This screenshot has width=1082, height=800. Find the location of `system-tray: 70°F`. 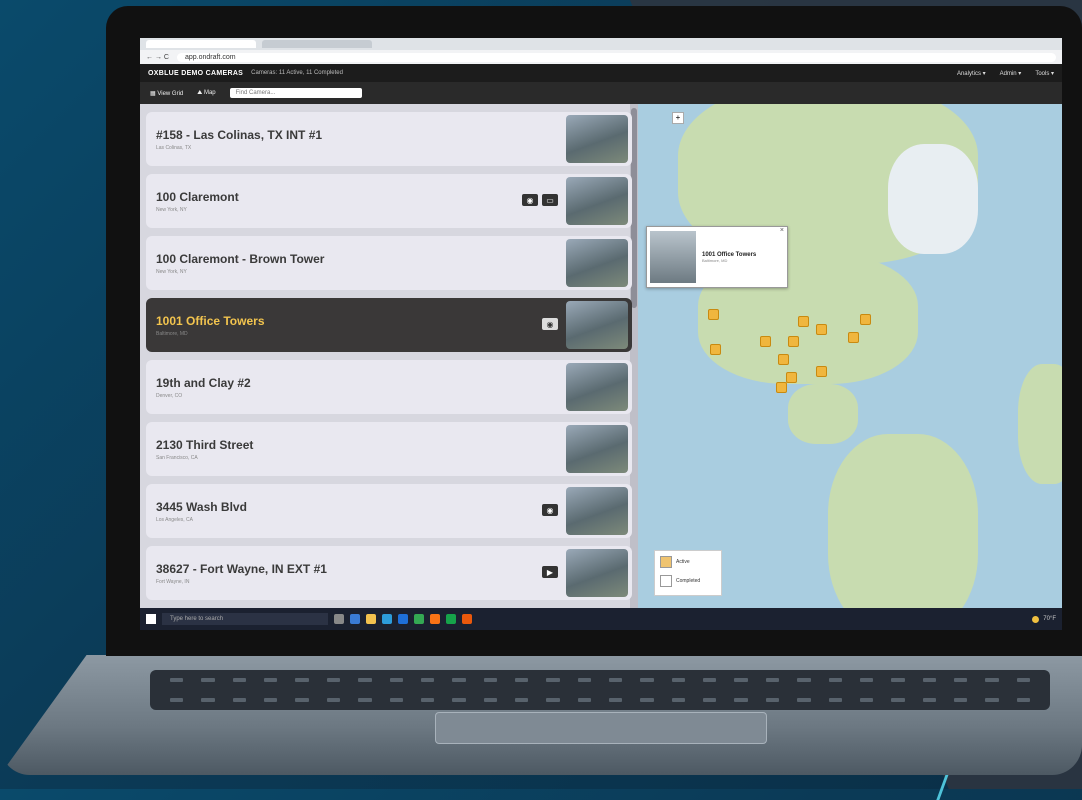

system-tray: 70°F is located at coordinates (1044, 619).